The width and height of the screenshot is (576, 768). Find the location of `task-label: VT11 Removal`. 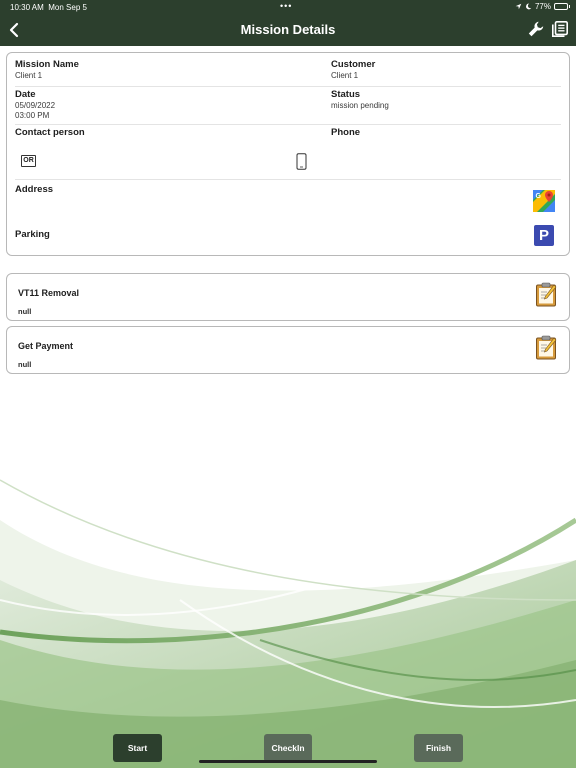

task-label: VT11 Removal is located at coordinates (49, 293).